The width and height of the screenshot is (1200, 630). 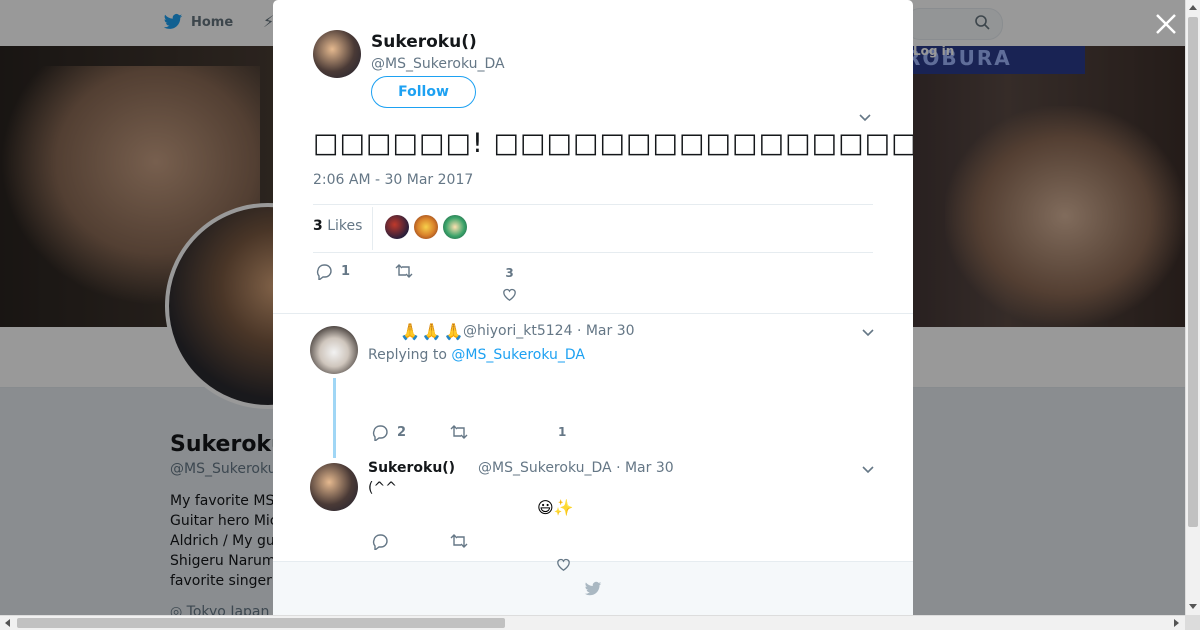 I want to click on vertical-scrollbar, so click(x=1192, y=307).